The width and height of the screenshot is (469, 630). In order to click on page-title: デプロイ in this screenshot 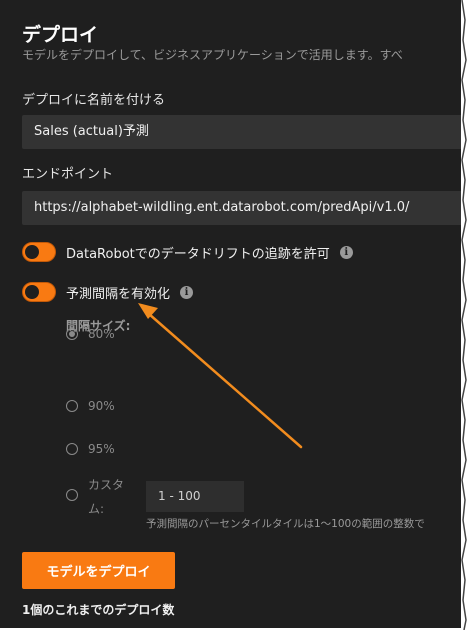, I will do `click(60, 35)`.